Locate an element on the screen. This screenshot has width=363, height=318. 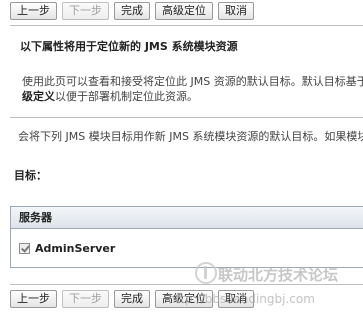
cancel-button: 取消 is located at coordinates (236, 11).